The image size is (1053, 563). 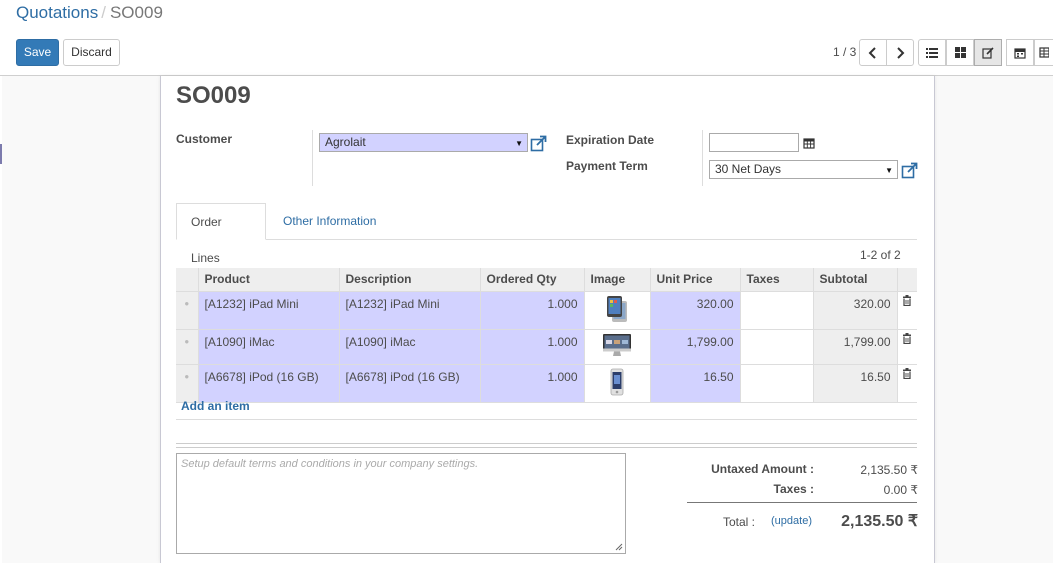 I want to click on view-table-button, so click(x=1043, y=52).